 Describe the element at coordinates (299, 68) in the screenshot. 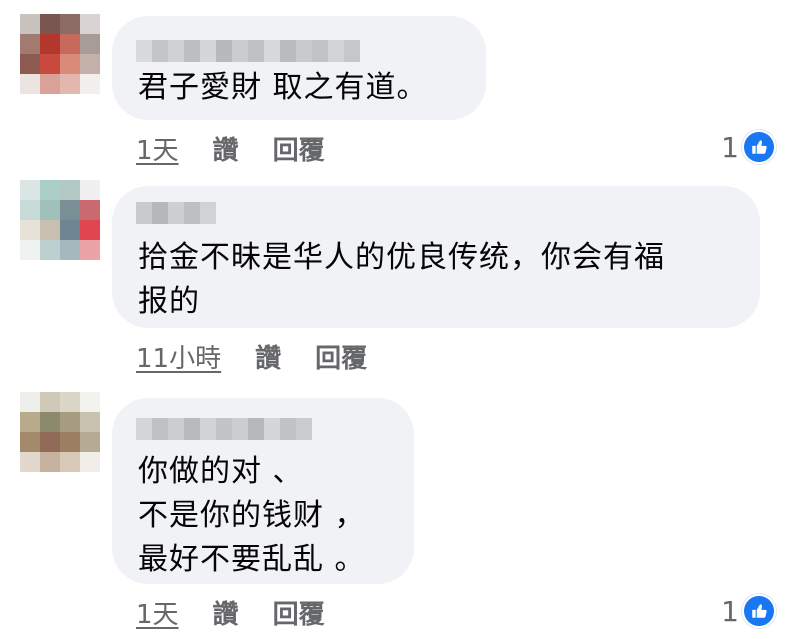

I see `comment-bubble: 君子愛財 取之有道。` at that location.